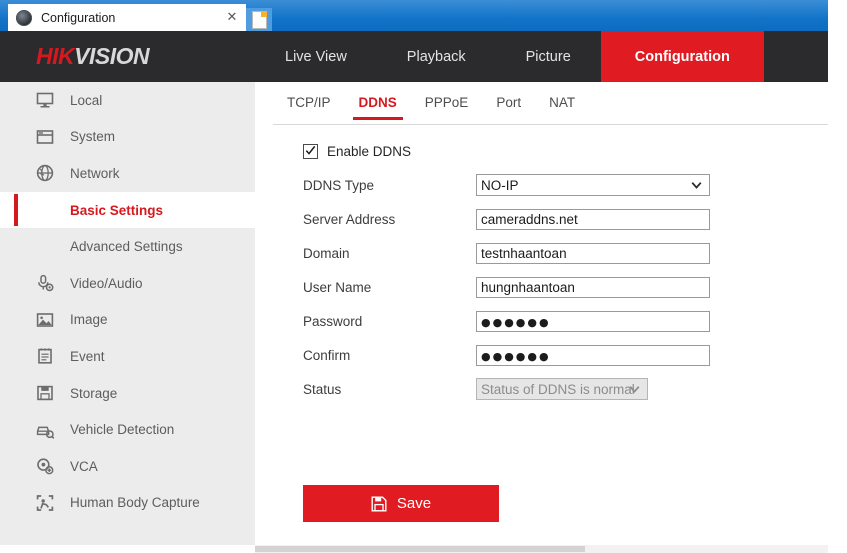  I want to click on label-user-name: User Name, so click(337, 287).